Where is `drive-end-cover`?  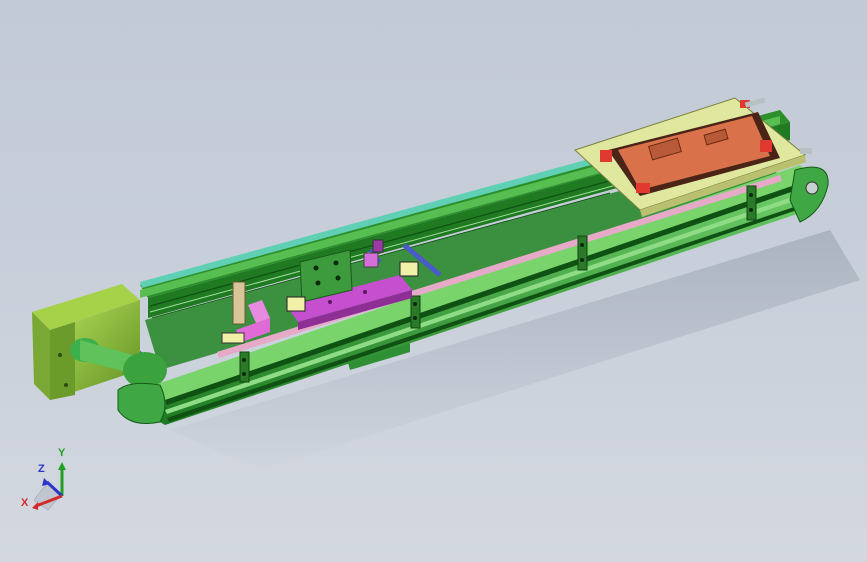 drive-end-cover is located at coordinates (141, 403).